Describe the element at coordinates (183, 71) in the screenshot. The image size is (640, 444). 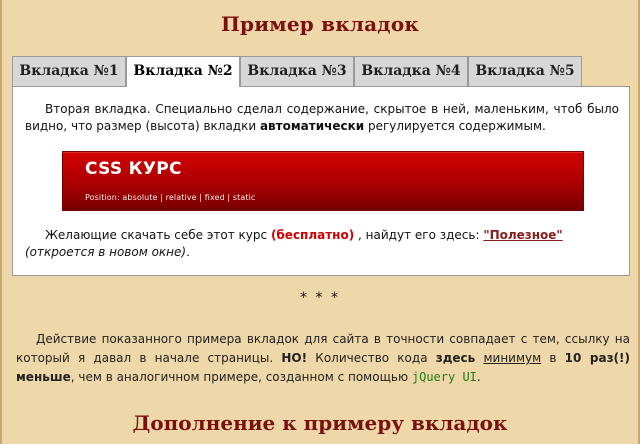
I see `tab-2: Вкладка №2` at that location.